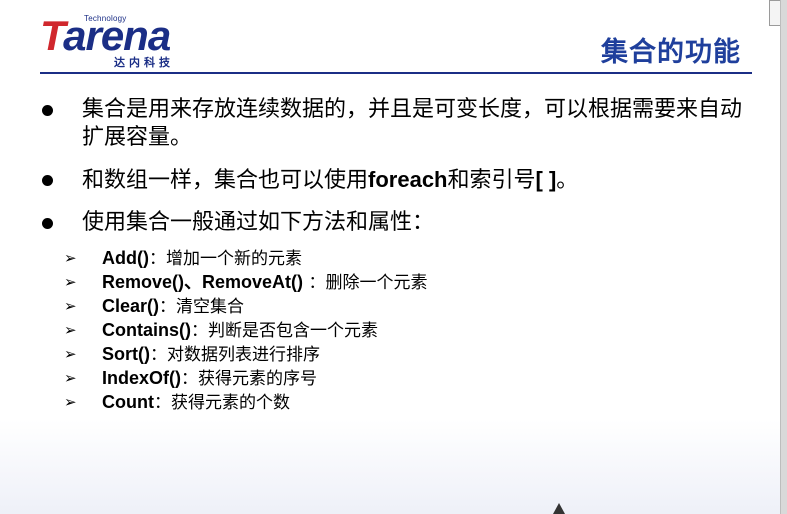 Image resolution: width=787 pixels, height=514 pixels. Describe the element at coordinates (362, 354) in the screenshot. I see `method-item: ➢ Sort()：对数据列表进行排序` at that location.